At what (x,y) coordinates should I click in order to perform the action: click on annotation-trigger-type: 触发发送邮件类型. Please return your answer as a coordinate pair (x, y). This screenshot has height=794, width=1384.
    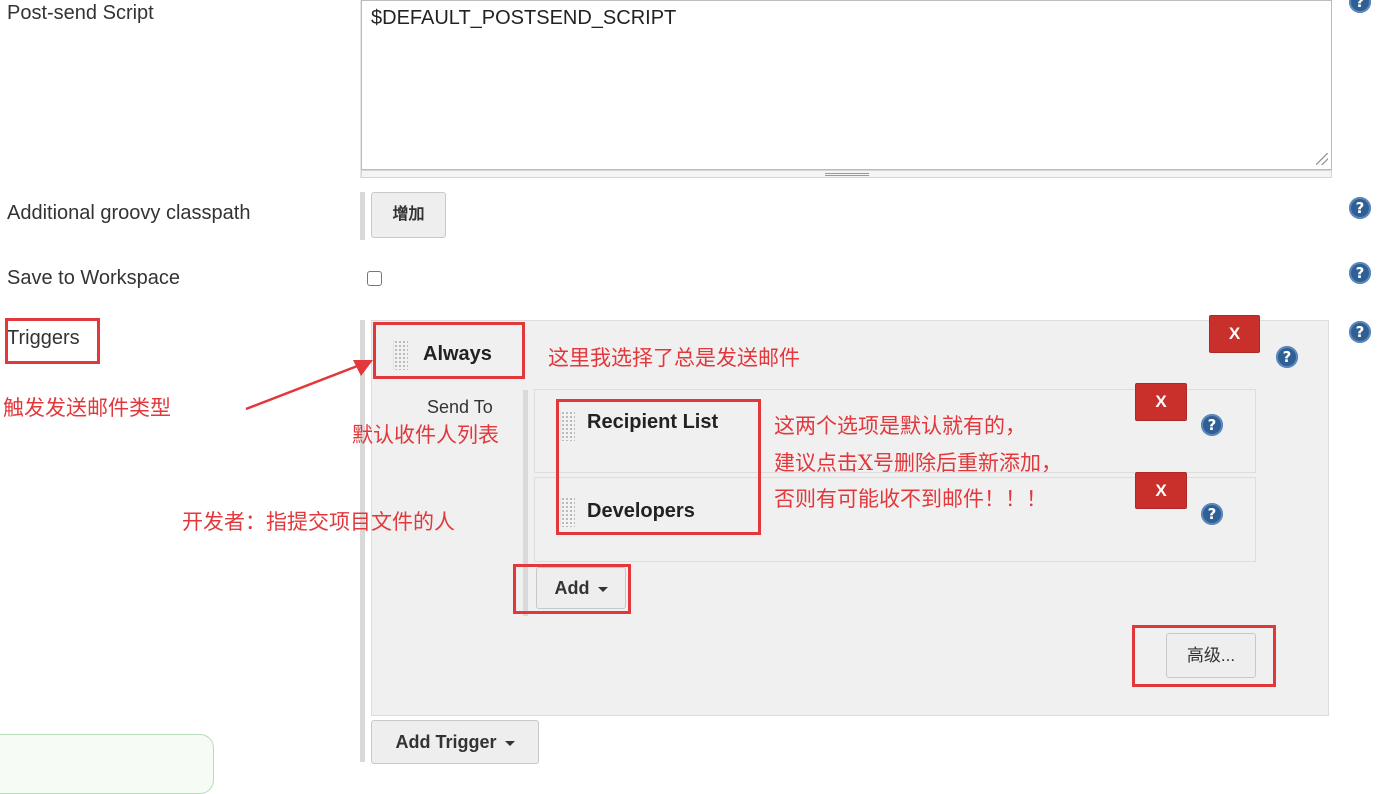
    Looking at the image, I should click on (87, 408).